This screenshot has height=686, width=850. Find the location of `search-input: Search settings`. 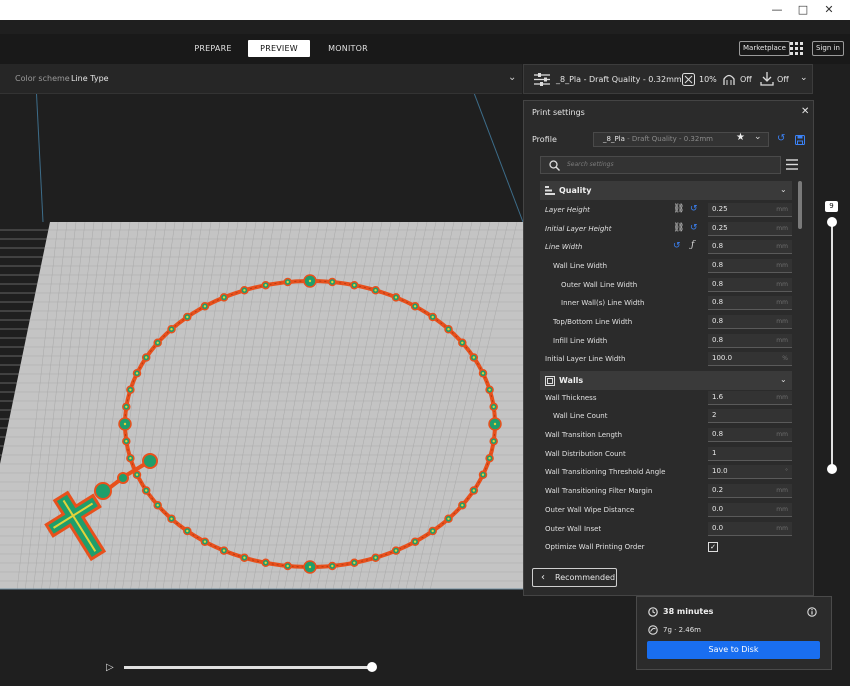

search-input: Search settings is located at coordinates (660, 165).